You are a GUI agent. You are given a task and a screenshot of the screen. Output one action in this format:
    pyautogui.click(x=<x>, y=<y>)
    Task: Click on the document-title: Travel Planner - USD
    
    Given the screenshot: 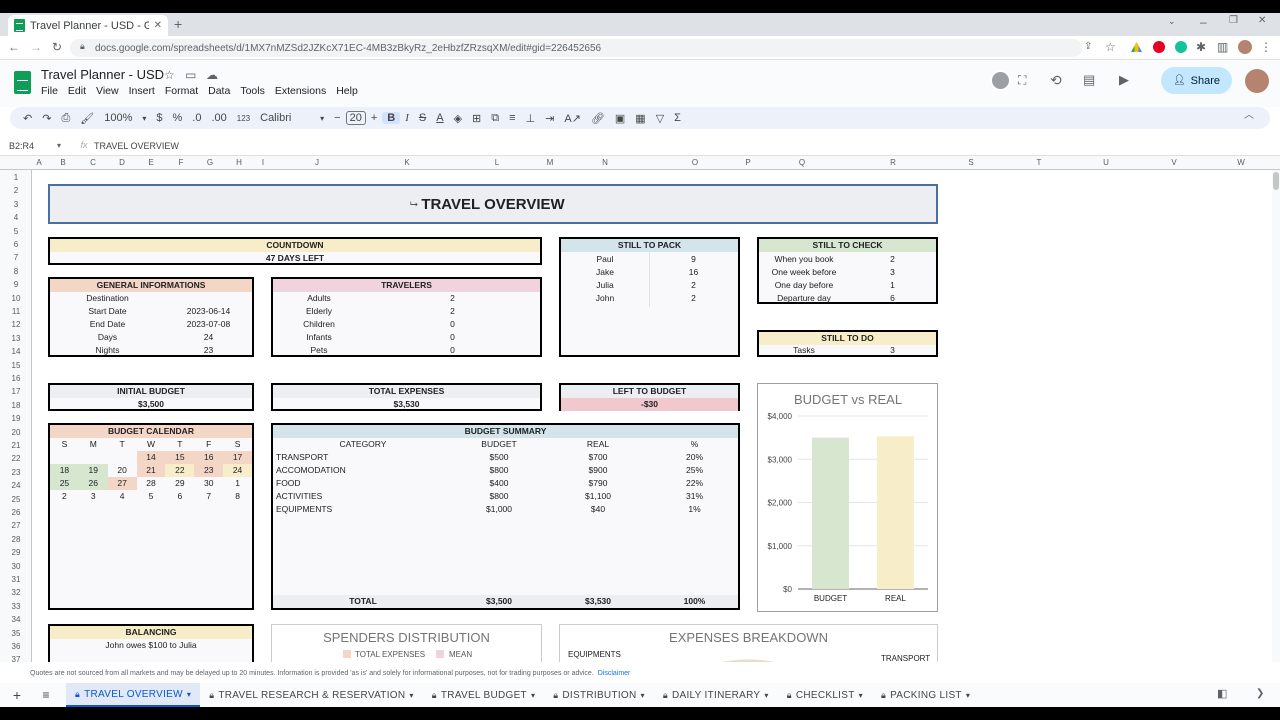 What is the action you would take?
    pyautogui.click(x=102, y=74)
    